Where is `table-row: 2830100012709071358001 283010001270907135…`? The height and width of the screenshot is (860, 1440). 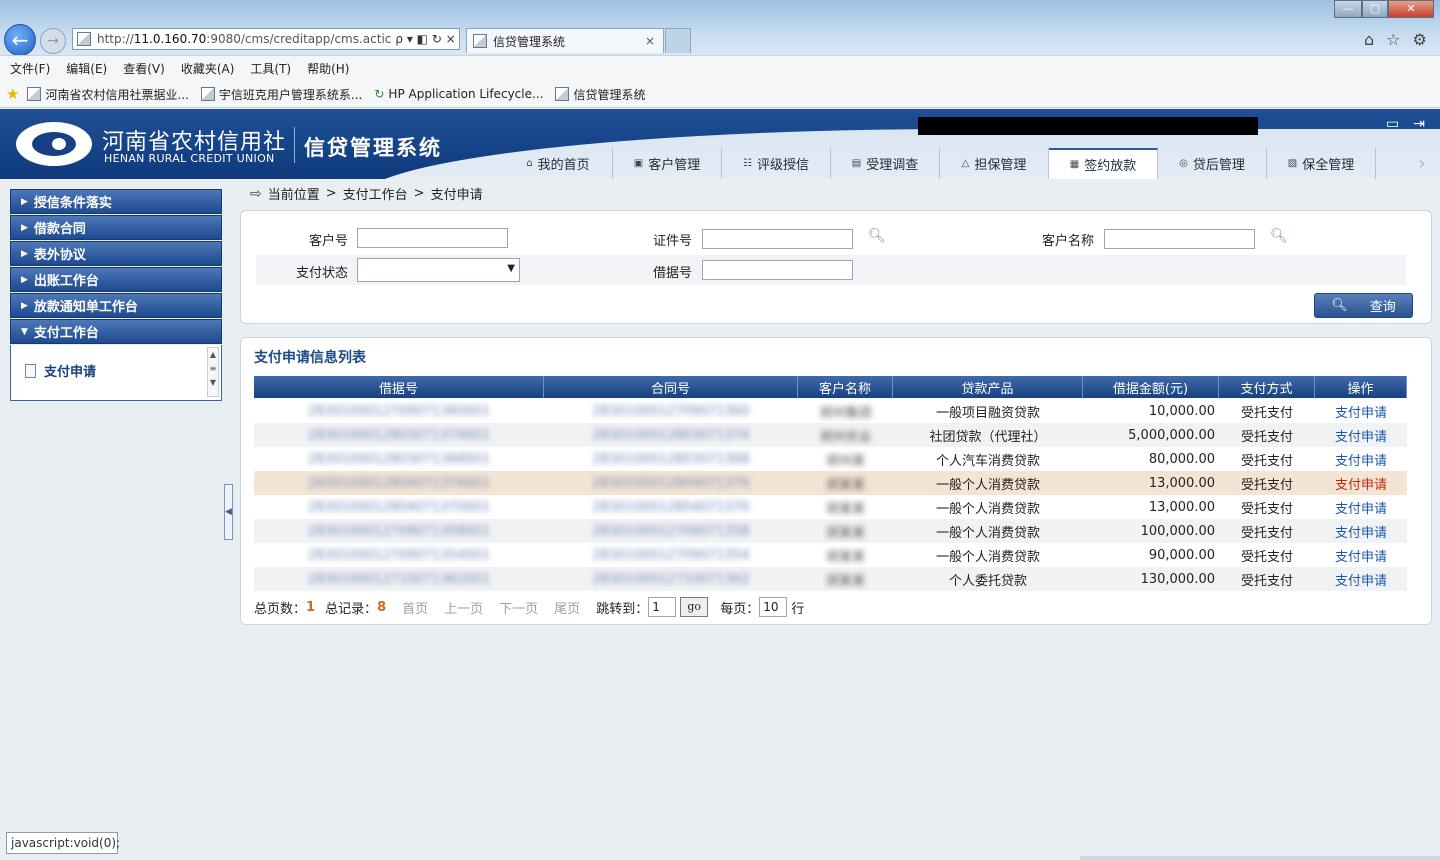
table-row: 2830100012709071358001 283010001270907135… is located at coordinates (830, 531).